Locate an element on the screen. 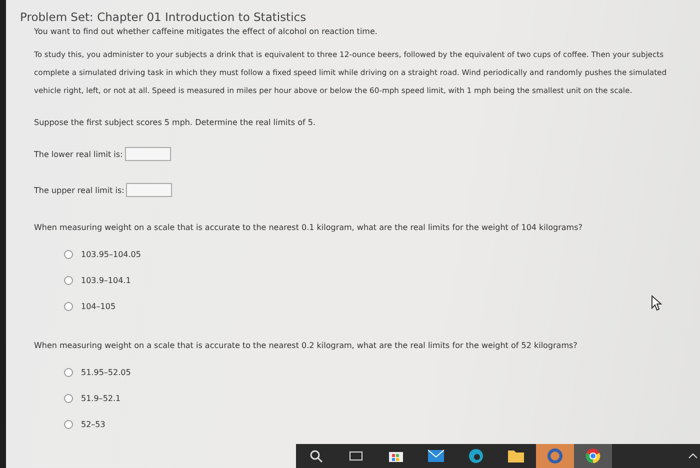 The width and height of the screenshot is (700, 468). chrome-icon is located at coordinates (593, 456).